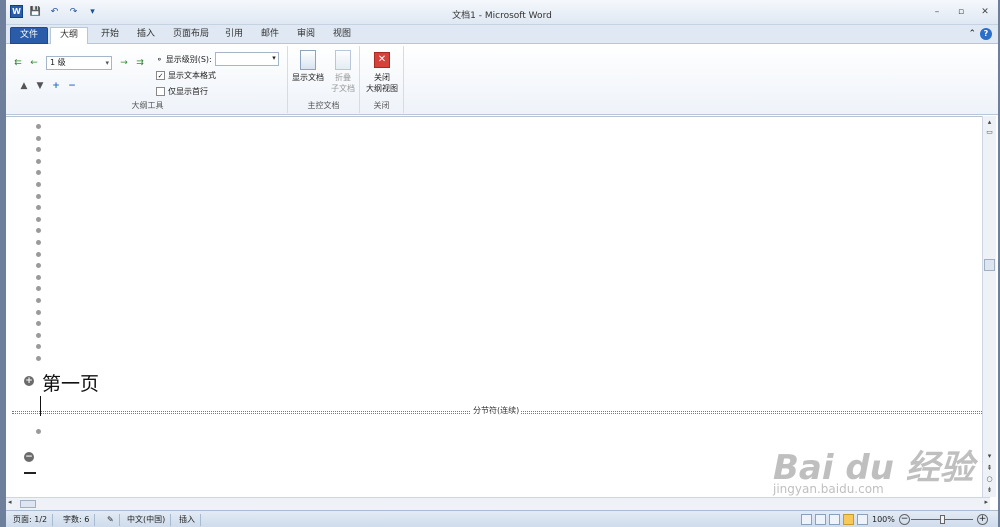 This screenshot has height=527, width=1000. Describe the element at coordinates (323, 105) in the screenshot. I see `group-label-master-document: 主控文档` at that location.